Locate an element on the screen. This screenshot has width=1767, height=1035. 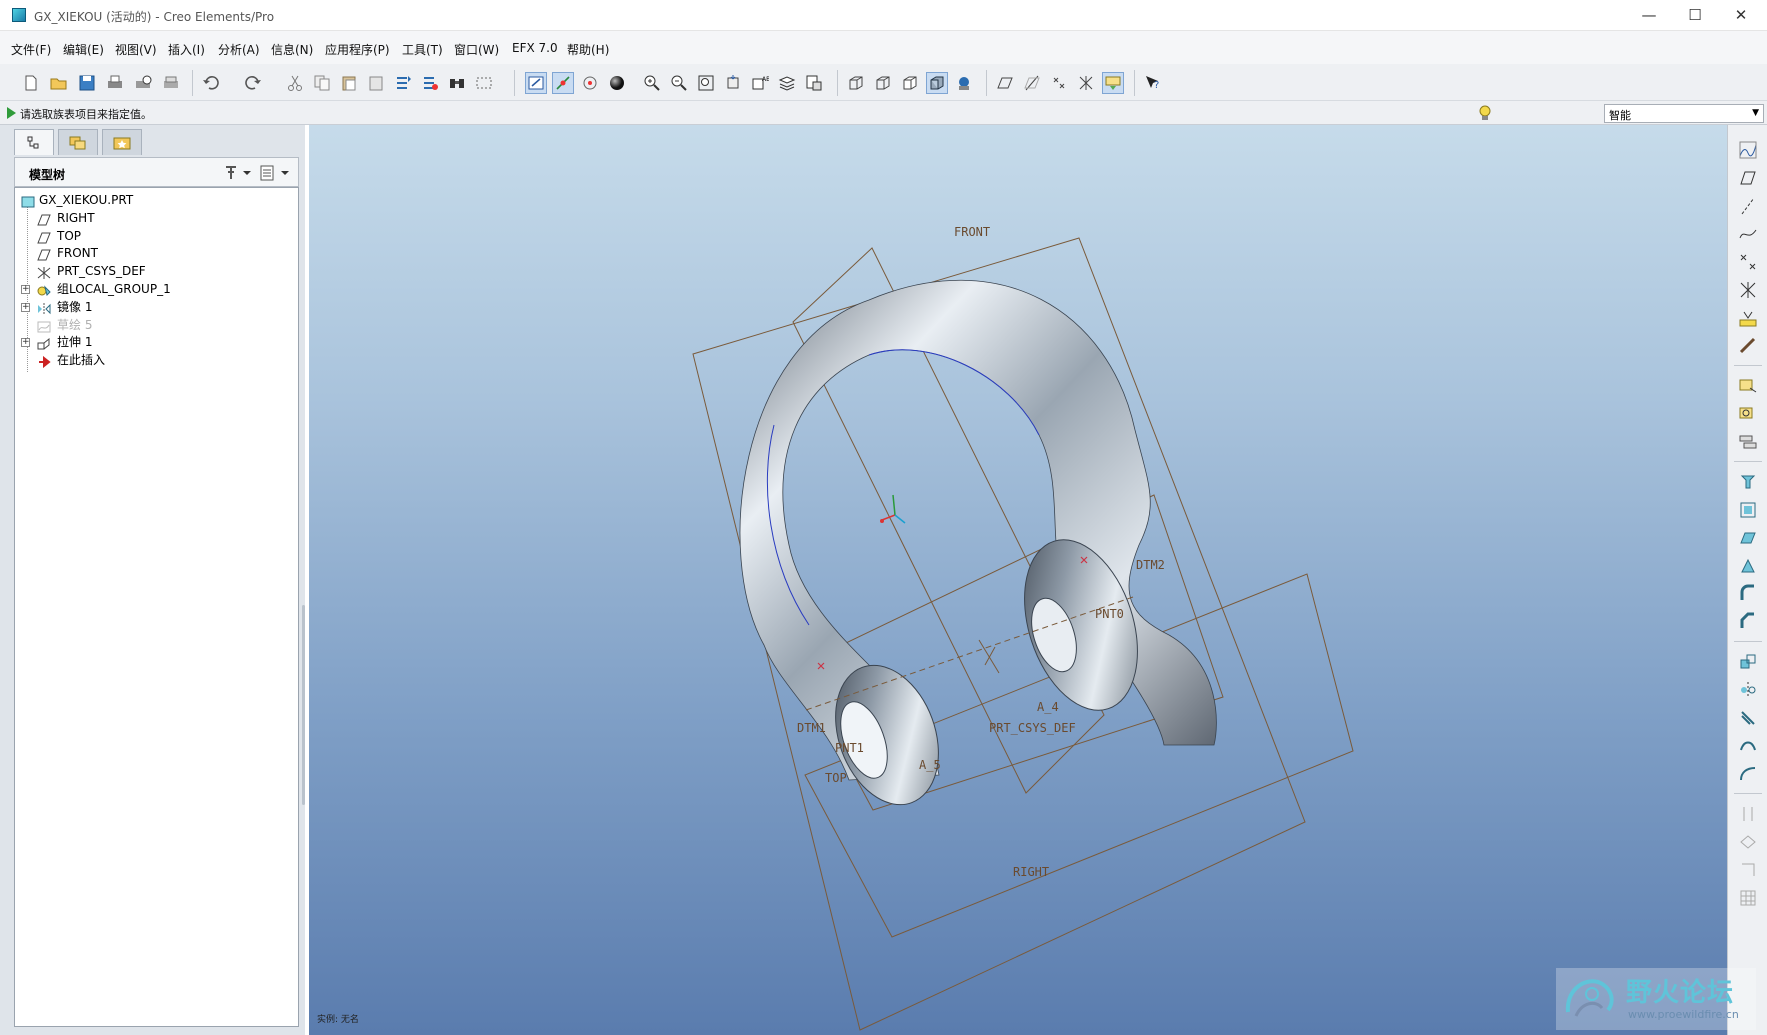
reference-tool-icon is located at coordinates (1748, 346).